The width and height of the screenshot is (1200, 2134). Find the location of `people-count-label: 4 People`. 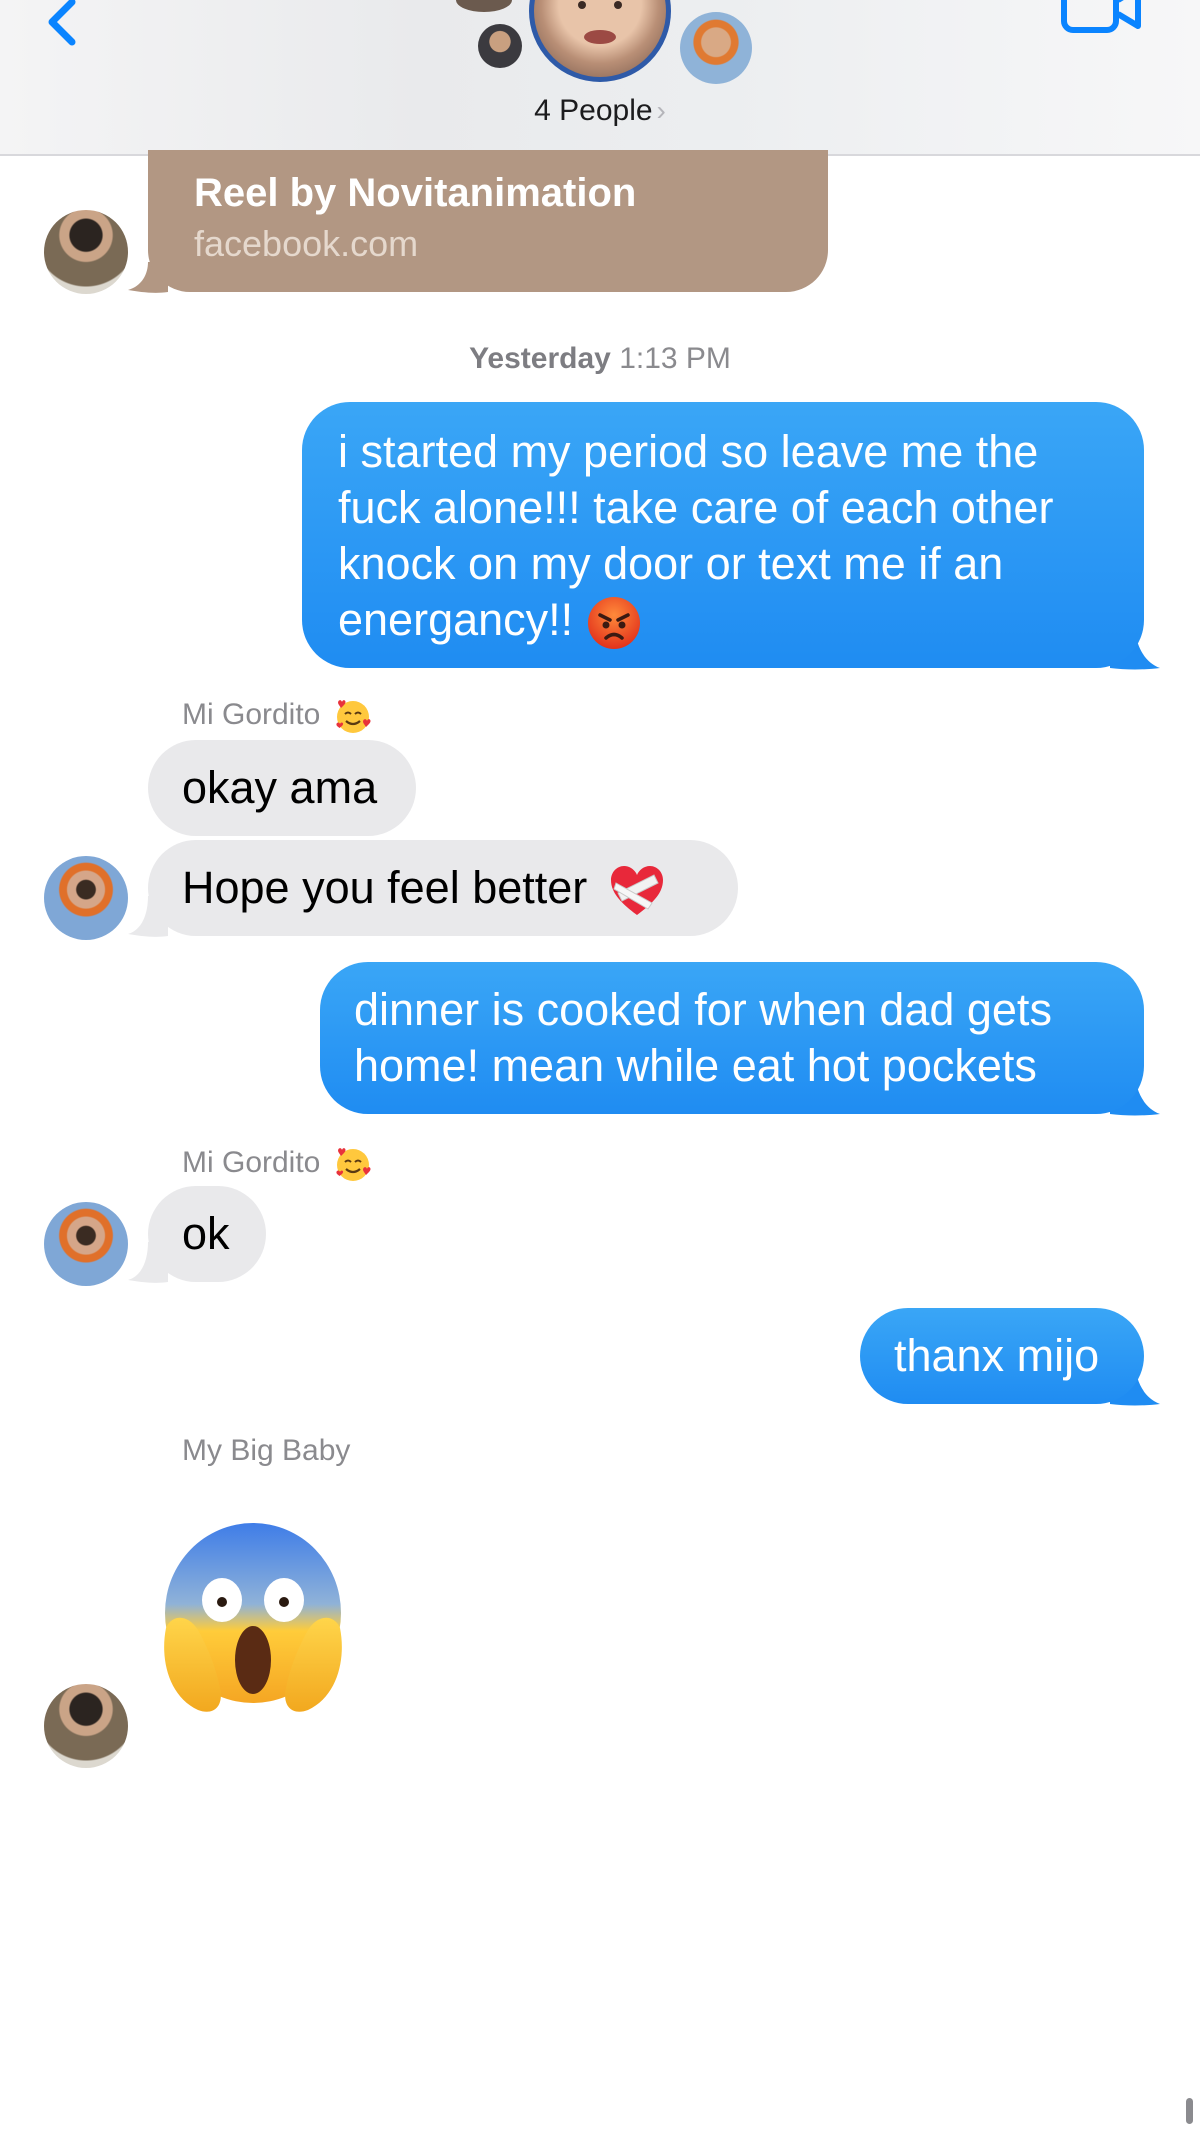

people-count-label: 4 People is located at coordinates (593, 110).